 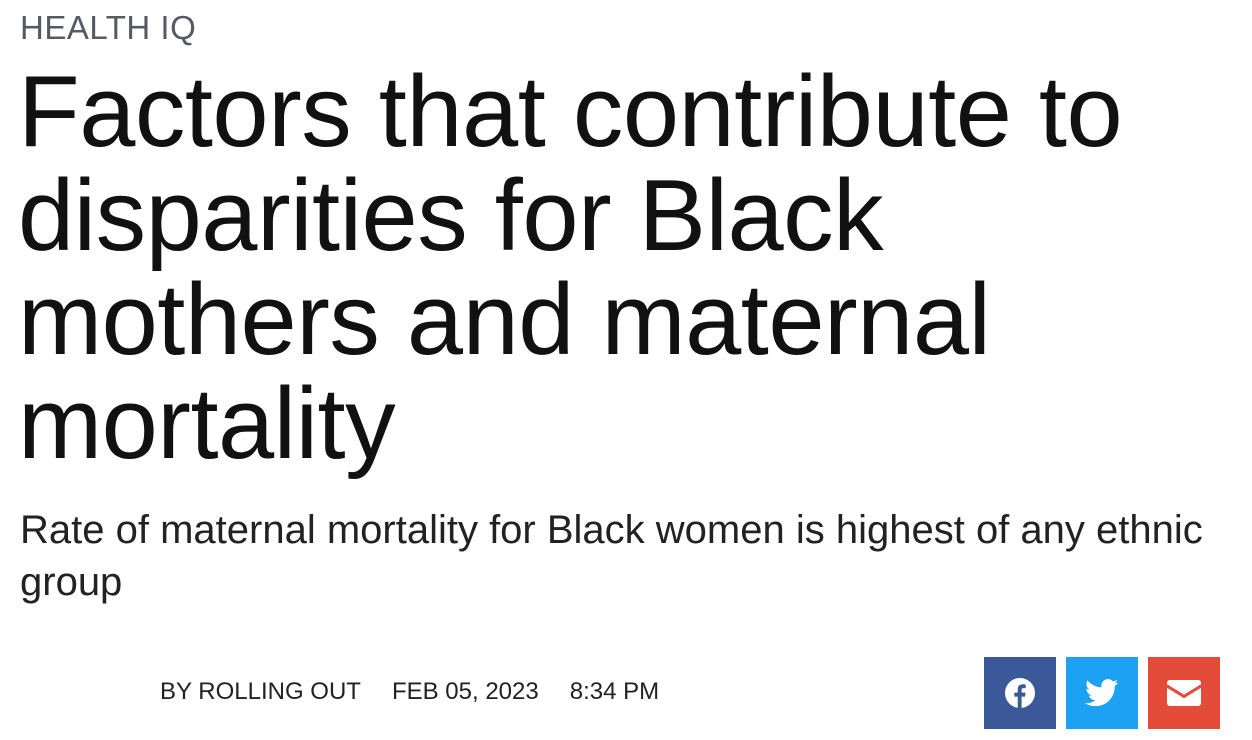 I want to click on email-share-button, so click(x=1184, y=693).